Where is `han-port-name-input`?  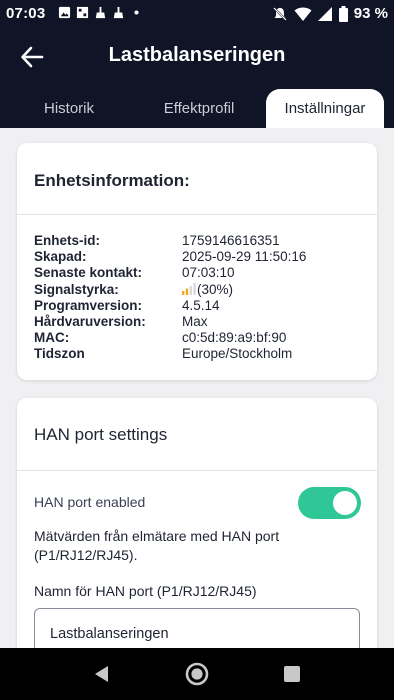 han-port-name-input is located at coordinates (197, 628).